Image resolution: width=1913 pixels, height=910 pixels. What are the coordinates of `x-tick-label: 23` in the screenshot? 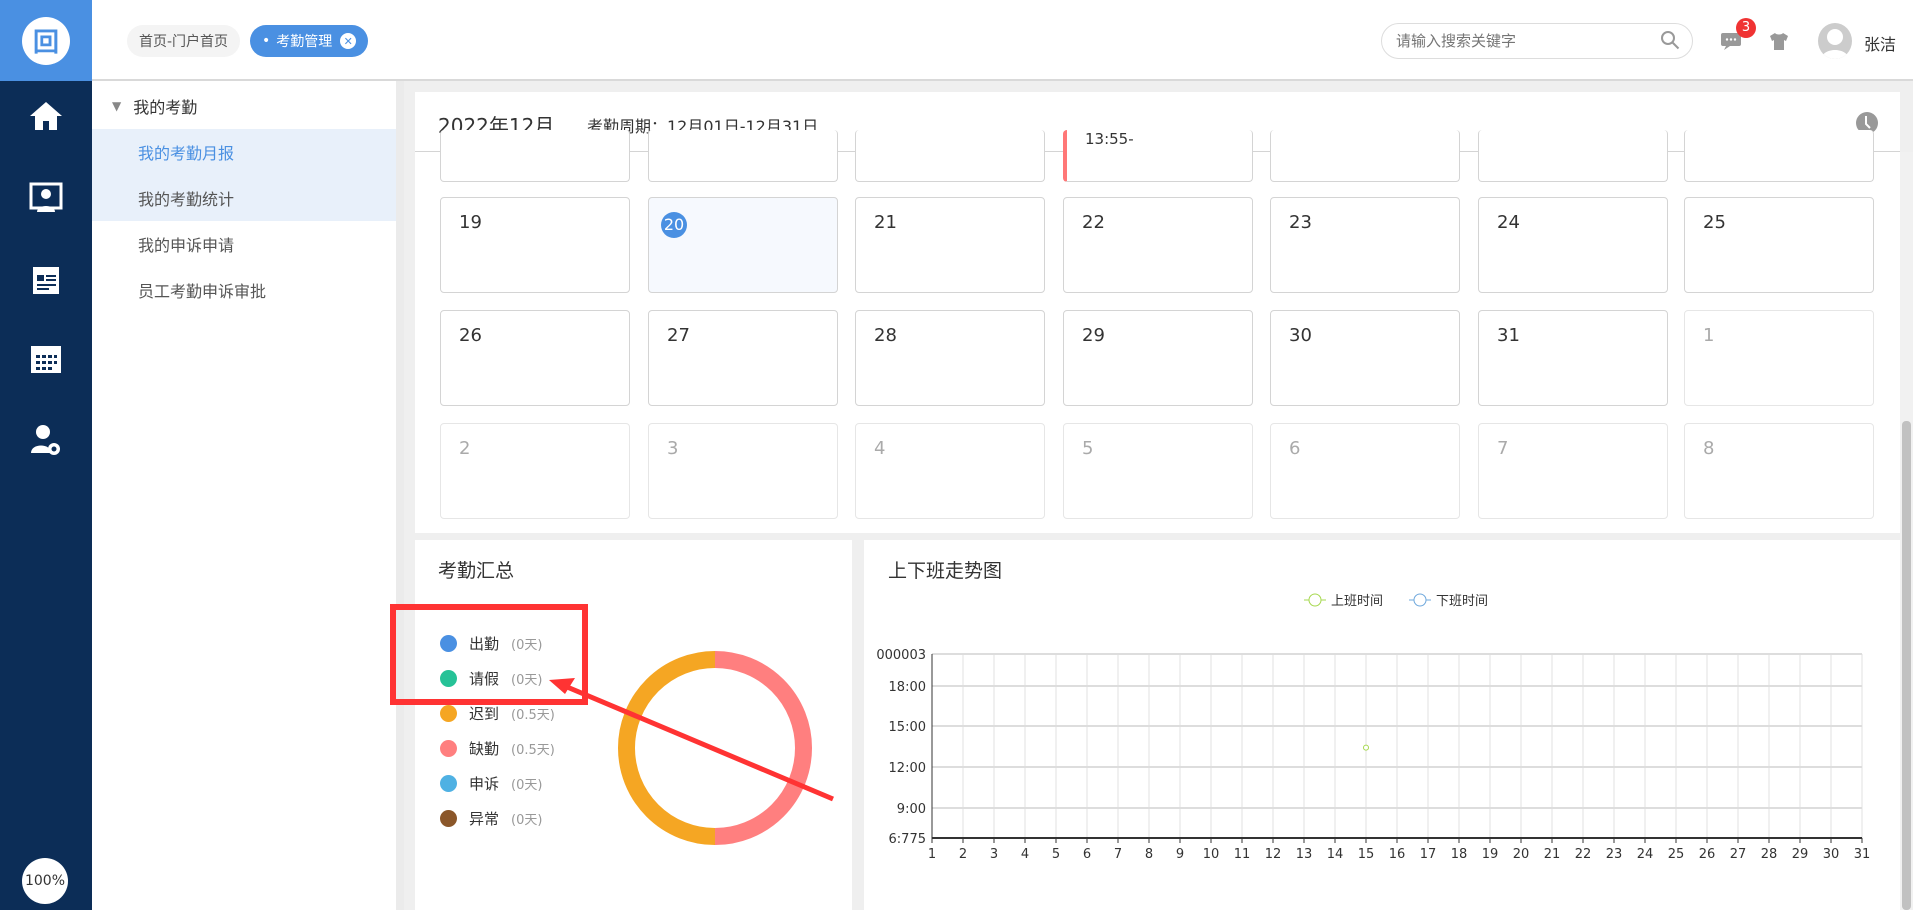 It's located at (1614, 854).